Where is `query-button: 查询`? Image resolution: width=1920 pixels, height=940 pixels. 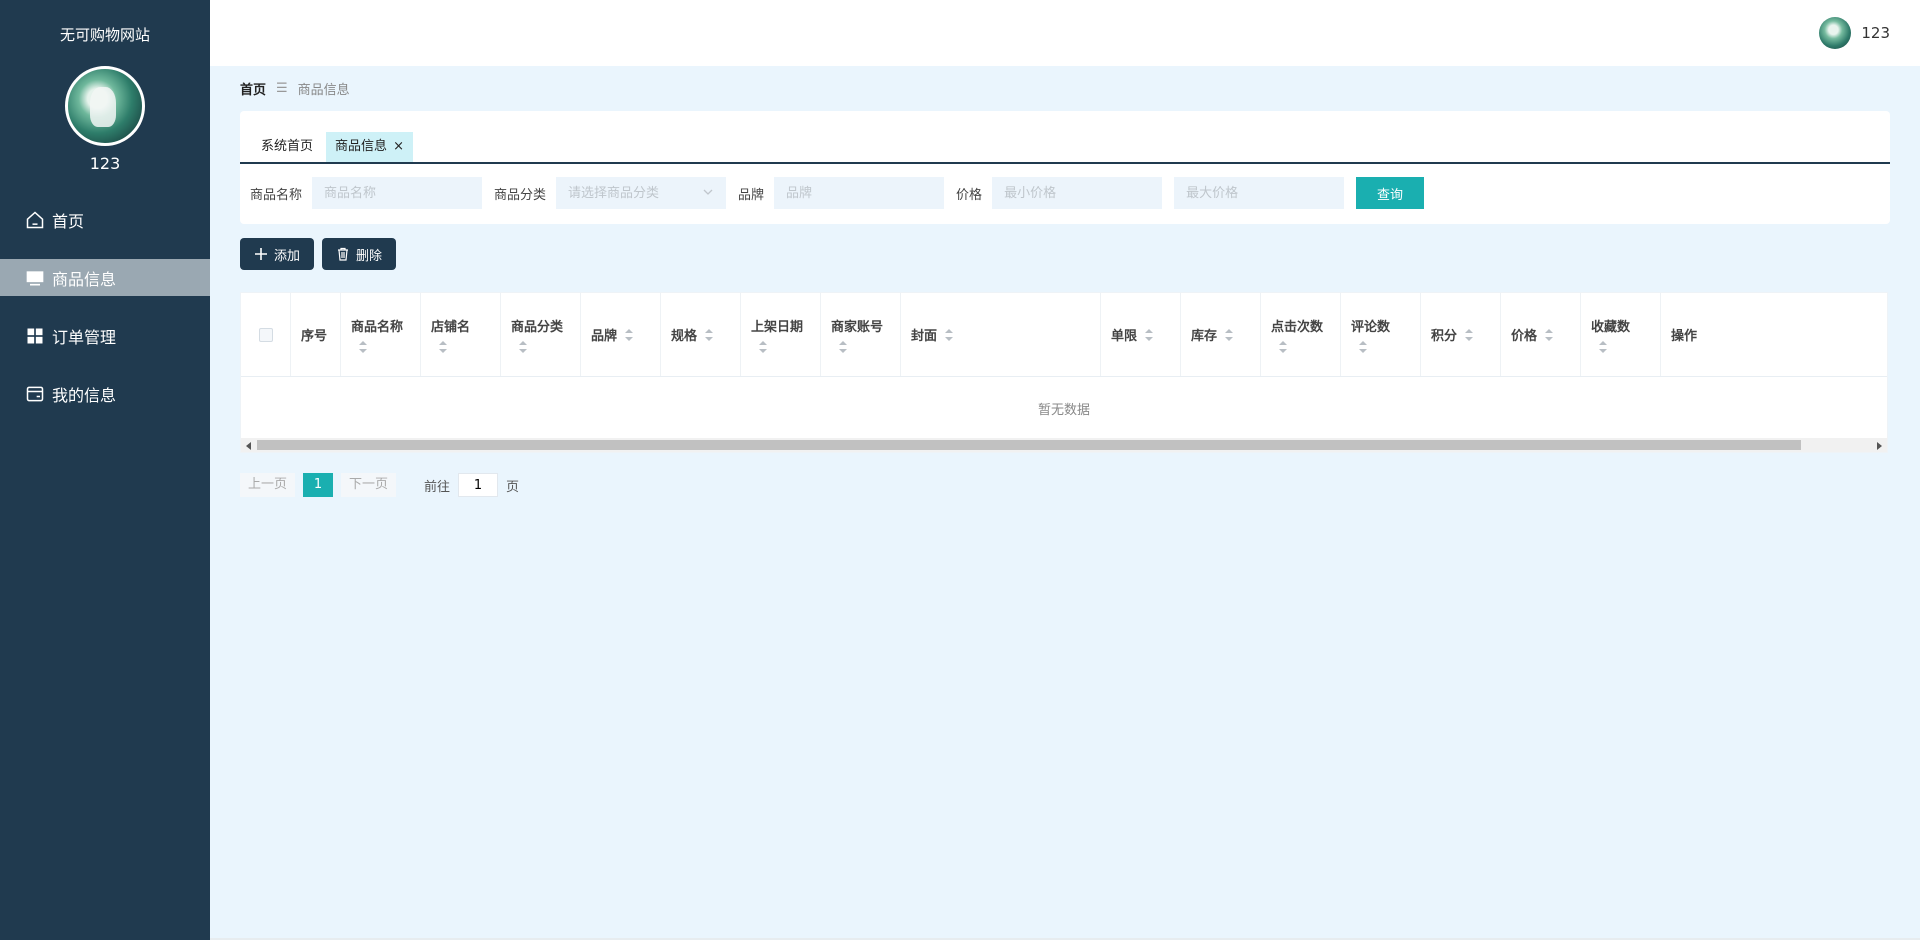 query-button: 查询 is located at coordinates (1390, 193).